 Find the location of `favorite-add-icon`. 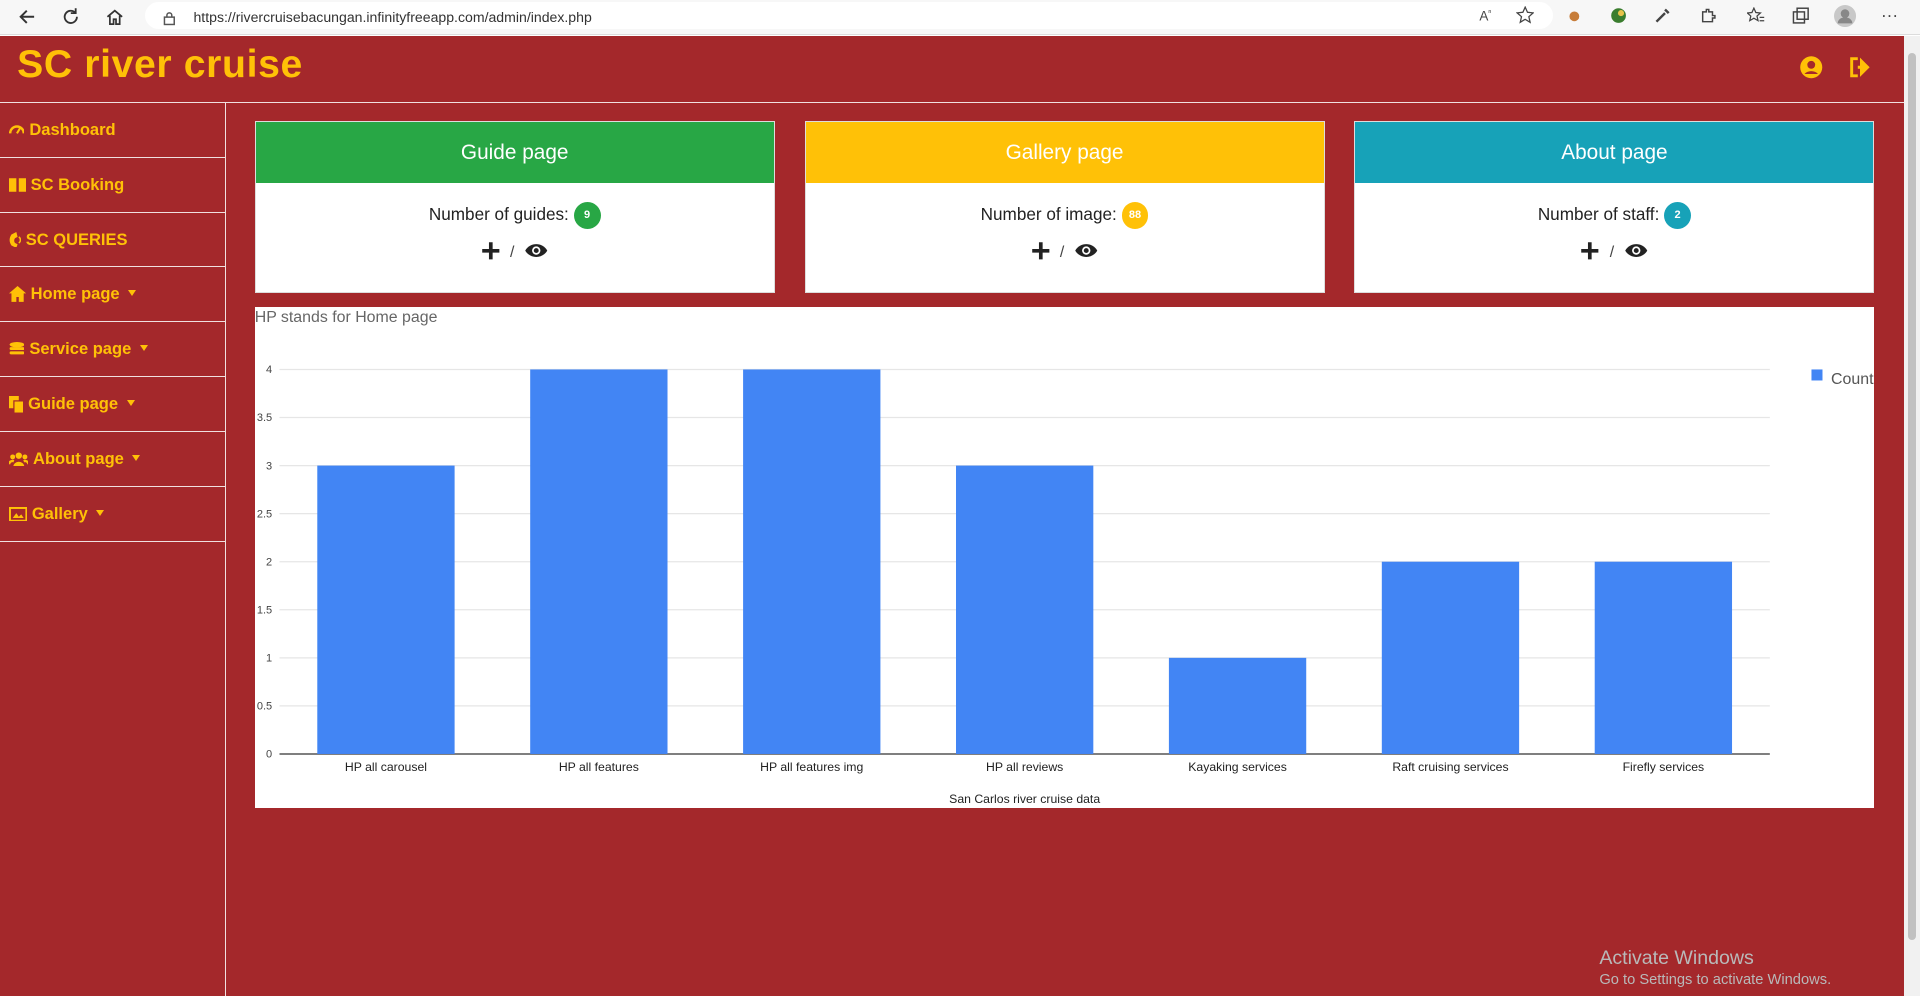

favorite-add-icon is located at coordinates (1525, 17).